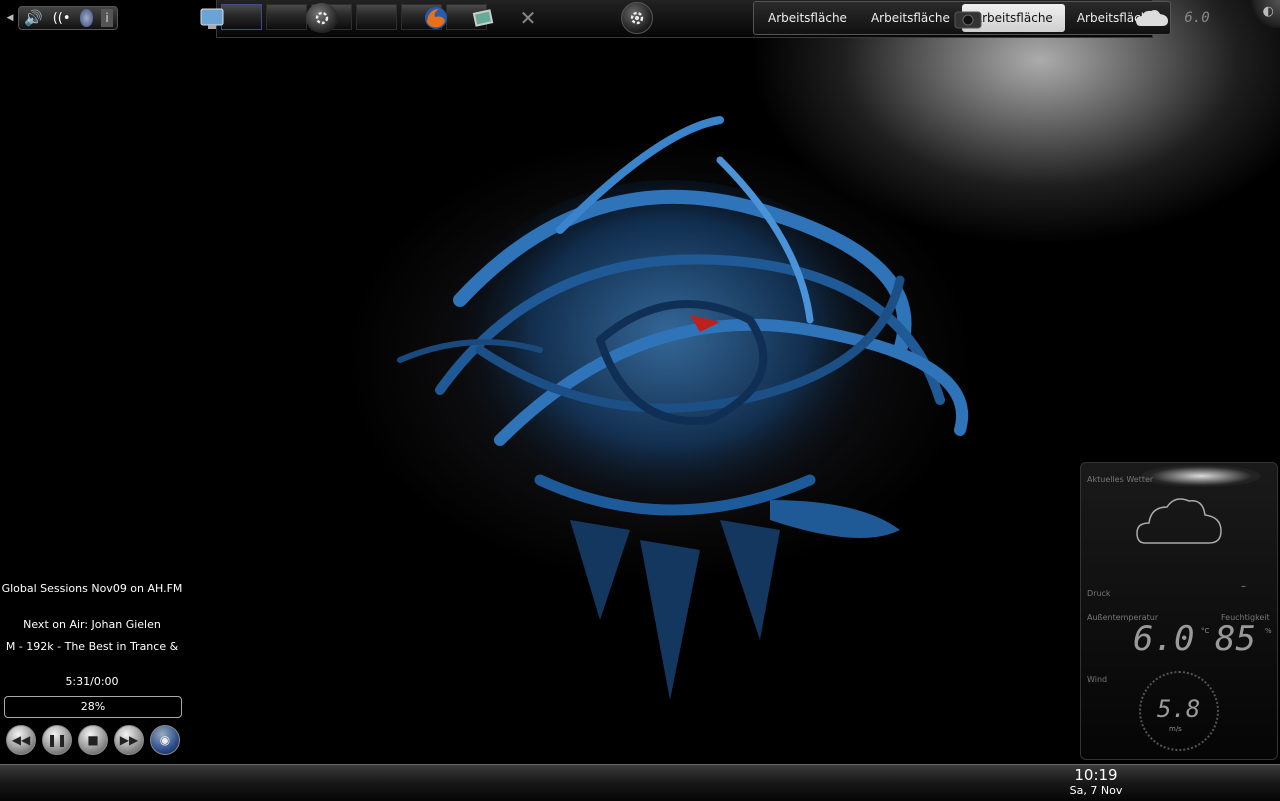 The image size is (1280, 801). What do you see at coordinates (92, 624) in the screenshot?
I see `next-on-air: Next on Air: Johan Gielen` at bounding box center [92, 624].